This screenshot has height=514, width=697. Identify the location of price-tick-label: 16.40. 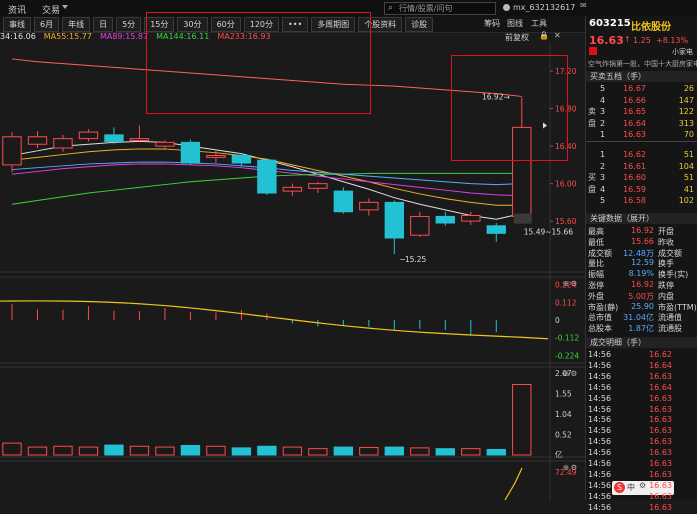
(566, 146).